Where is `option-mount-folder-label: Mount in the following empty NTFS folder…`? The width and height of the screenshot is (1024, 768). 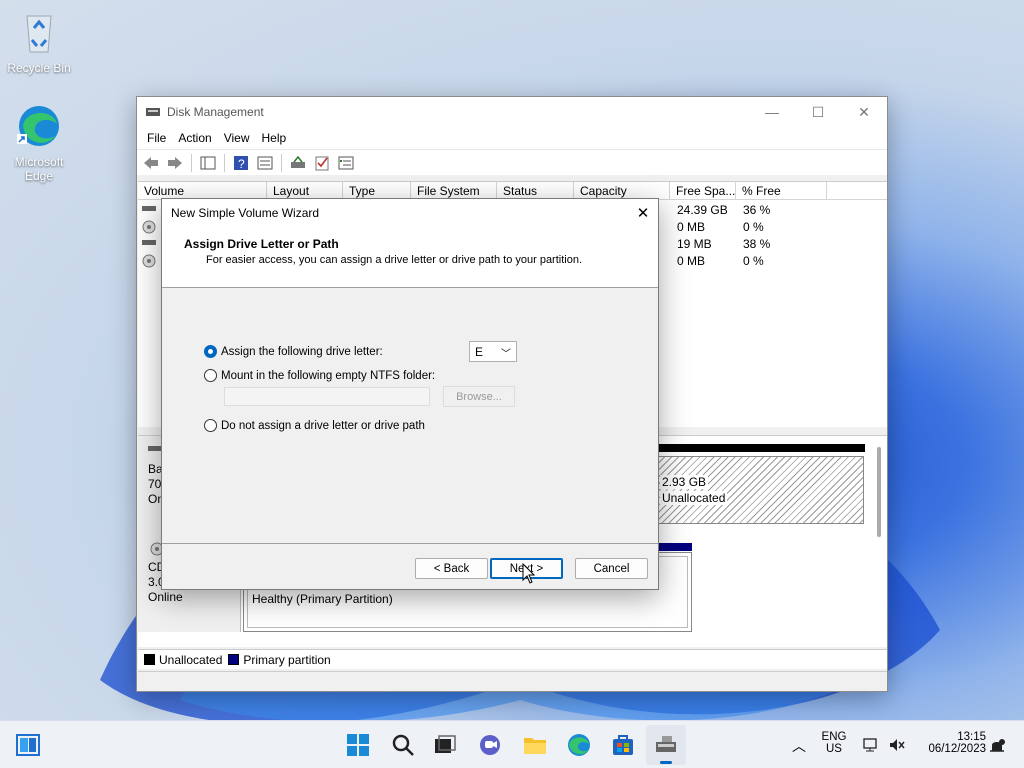 option-mount-folder-label: Mount in the following empty NTFS folder… is located at coordinates (328, 375).